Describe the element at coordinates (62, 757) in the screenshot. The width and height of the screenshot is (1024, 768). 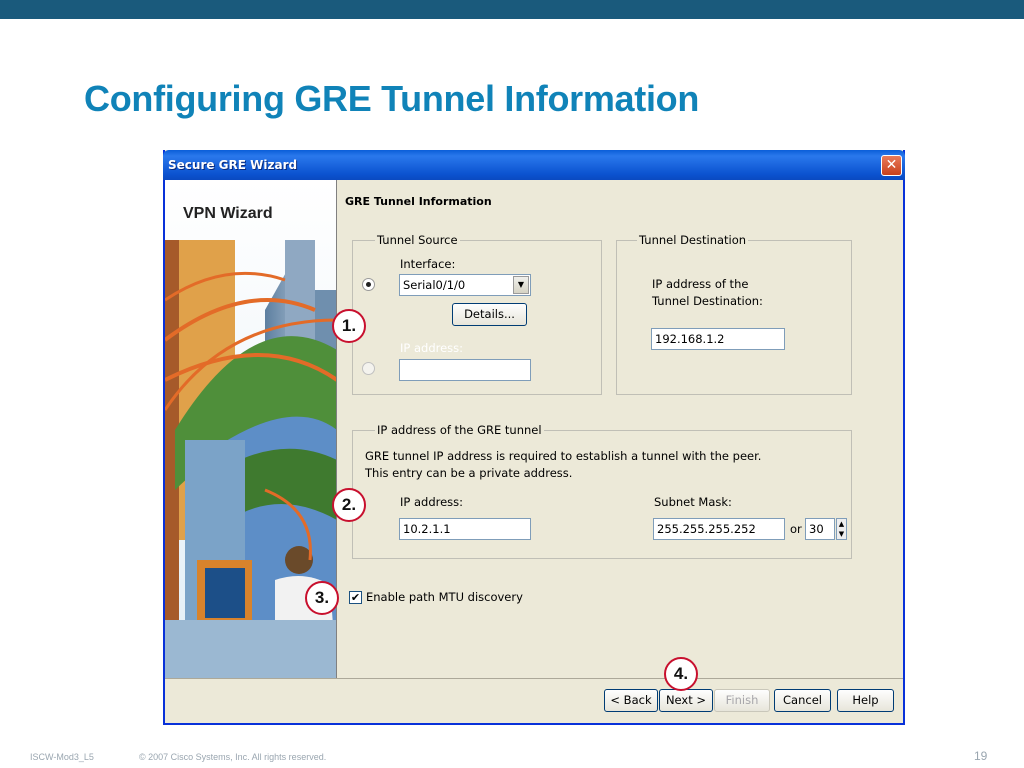
I see `footer-course-id: ISCW-Mod3_L5` at that location.